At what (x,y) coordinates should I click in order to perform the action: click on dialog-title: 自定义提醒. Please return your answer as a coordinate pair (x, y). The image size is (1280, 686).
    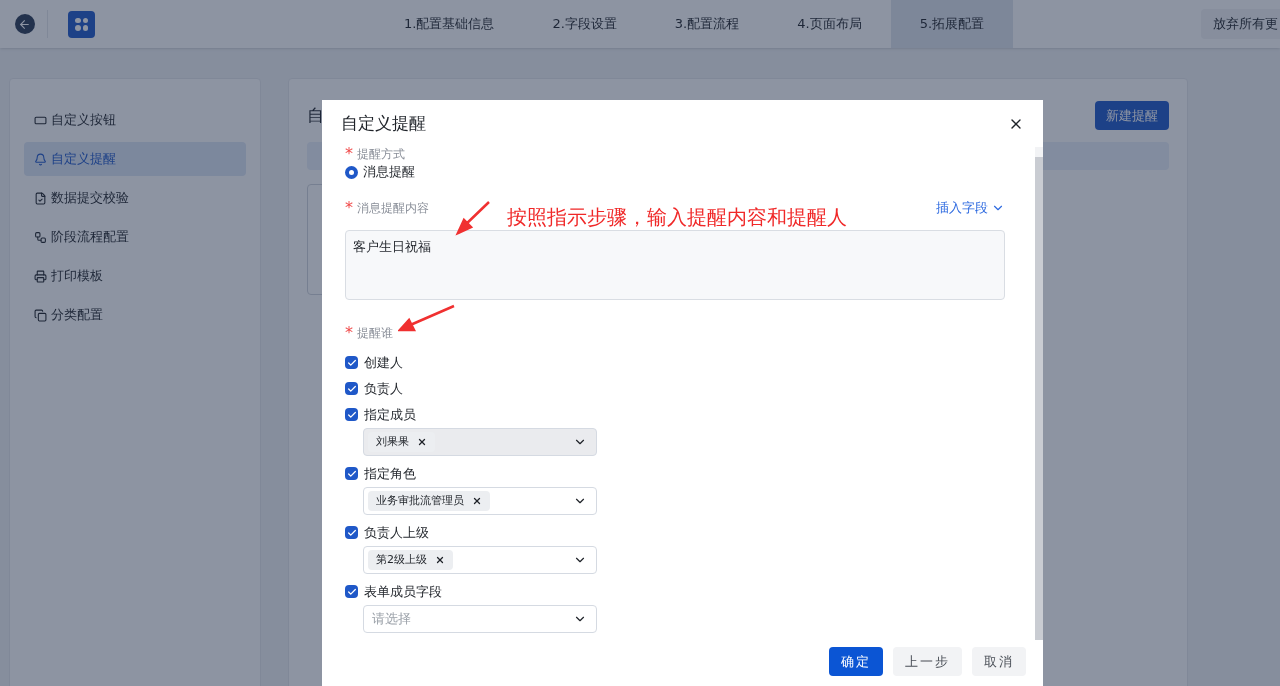
    Looking at the image, I should click on (383, 123).